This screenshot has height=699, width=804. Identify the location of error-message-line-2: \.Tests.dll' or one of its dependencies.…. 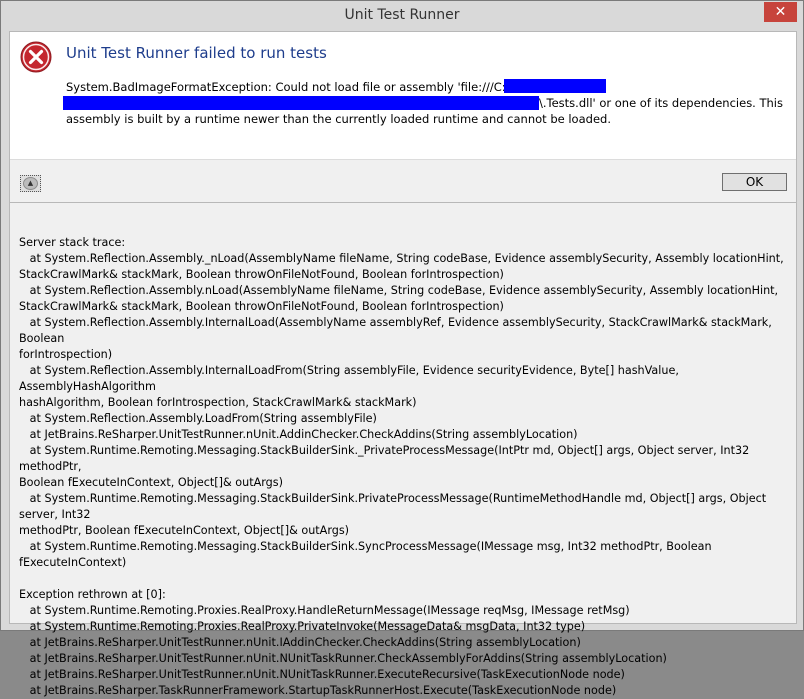
(661, 103).